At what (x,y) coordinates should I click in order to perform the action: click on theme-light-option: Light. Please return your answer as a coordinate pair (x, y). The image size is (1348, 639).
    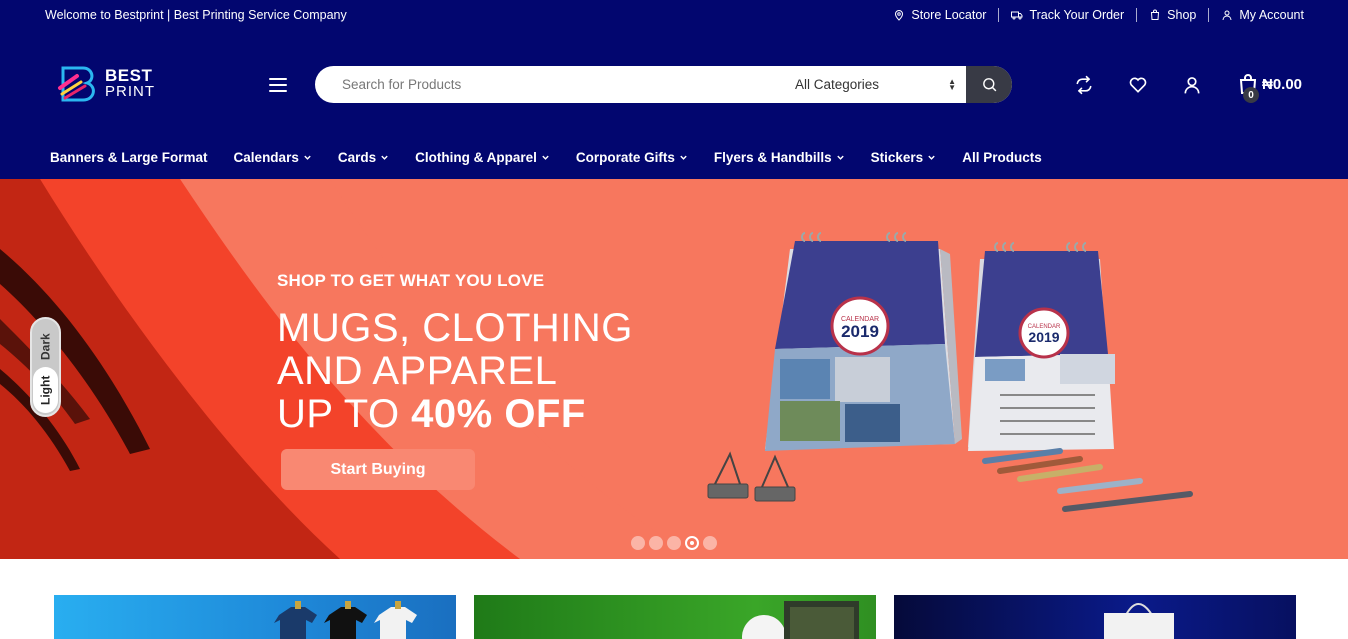
    Looking at the image, I should click on (45, 390).